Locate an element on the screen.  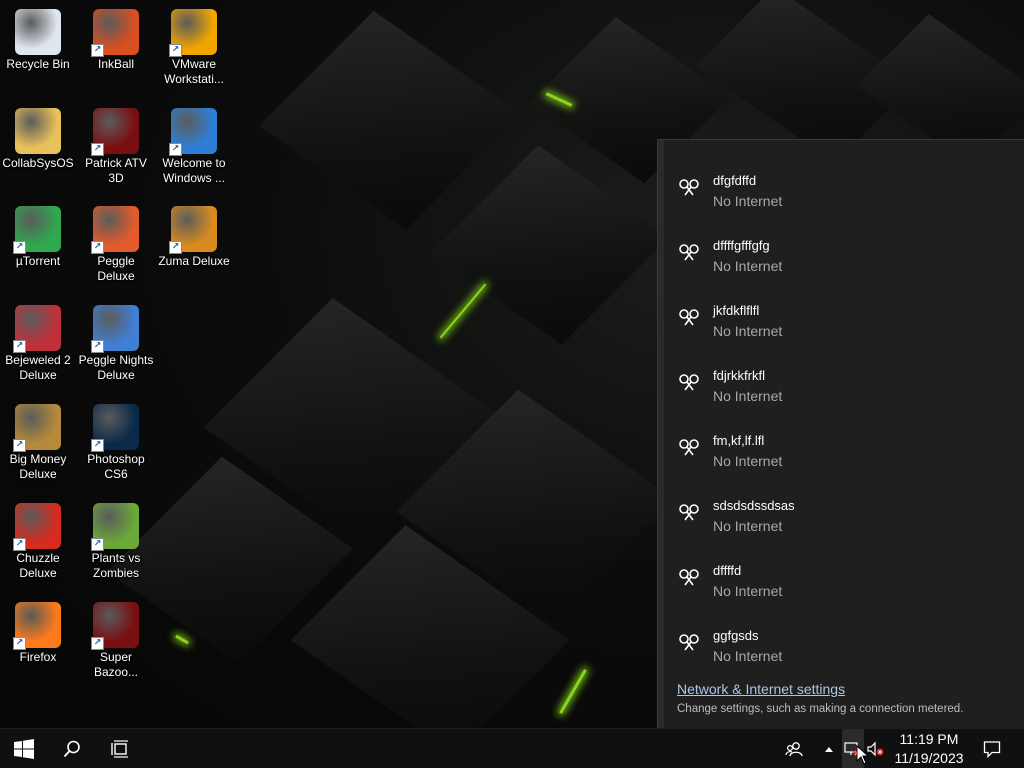
peggle-nights-icon: ↗ is located at coordinates (115, 329).